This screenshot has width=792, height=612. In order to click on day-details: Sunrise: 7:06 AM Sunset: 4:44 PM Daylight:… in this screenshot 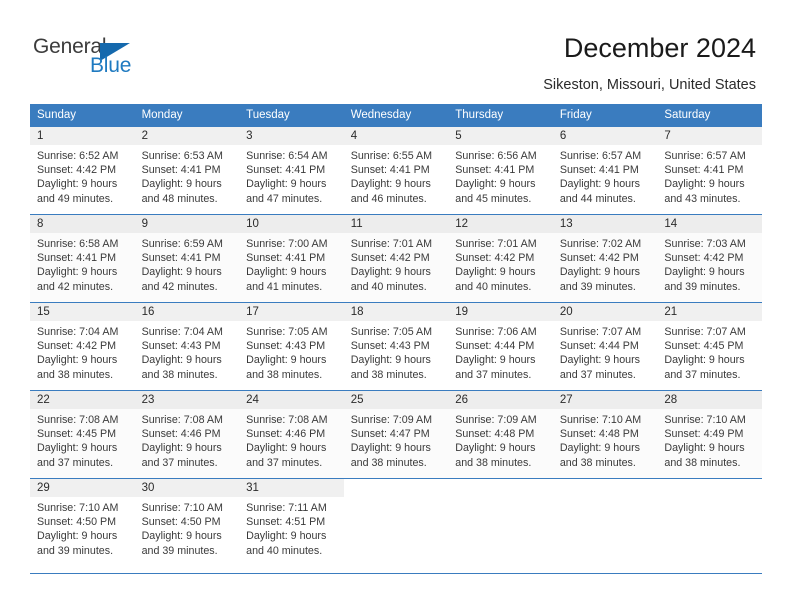, I will do `click(500, 351)`.